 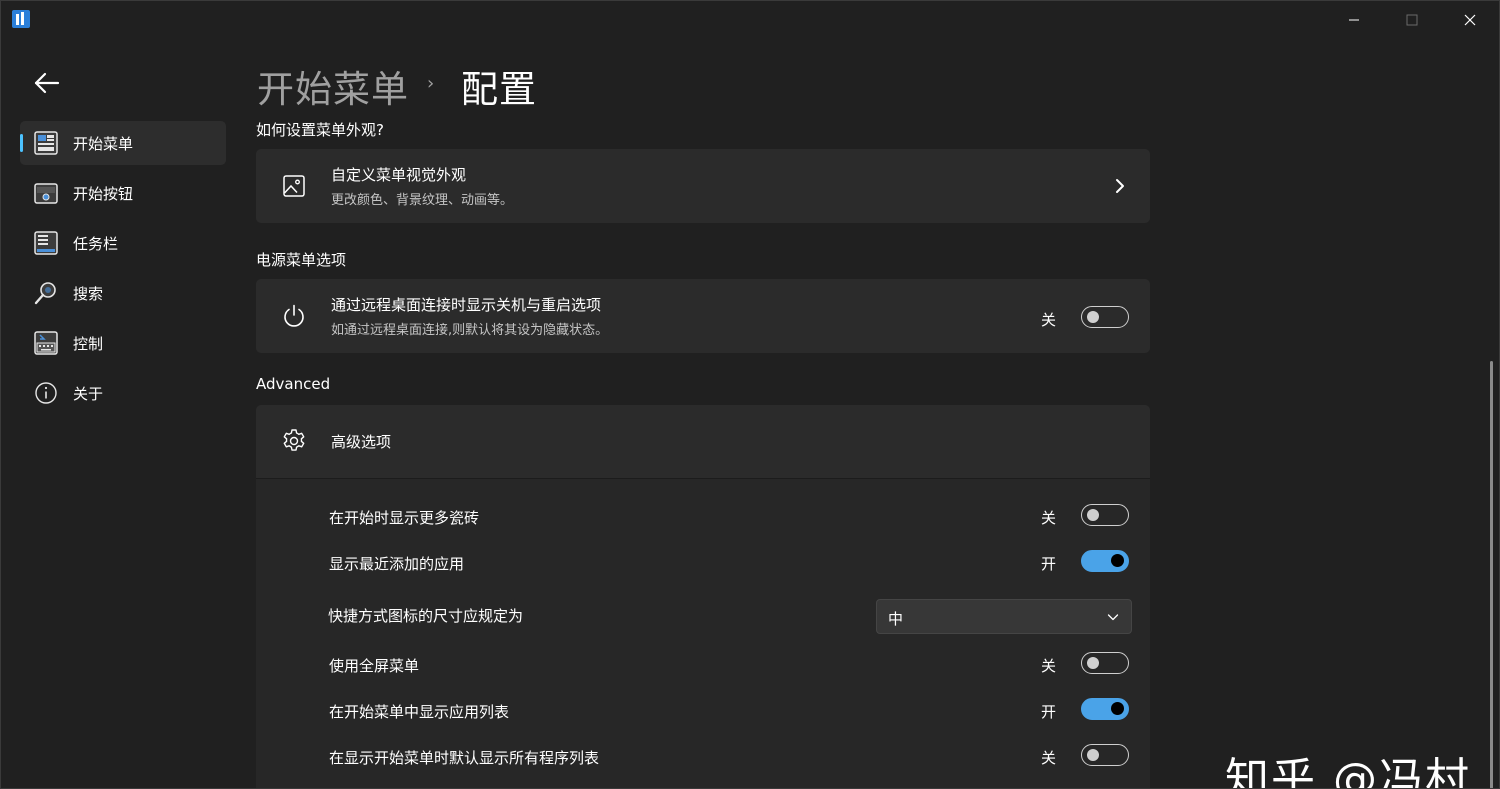 I want to click on section-title-power: 电源菜单选项, so click(x=301, y=260).